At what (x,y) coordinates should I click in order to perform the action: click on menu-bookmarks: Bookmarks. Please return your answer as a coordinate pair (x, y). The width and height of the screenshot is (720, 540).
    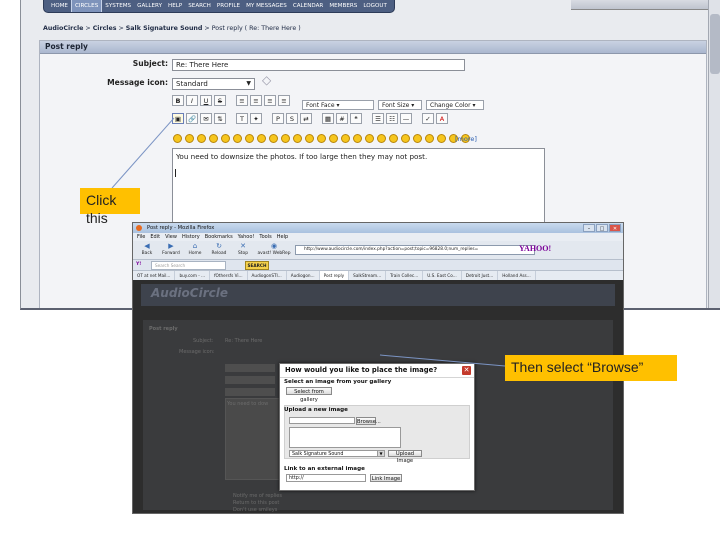
    Looking at the image, I should click on (219, 237).